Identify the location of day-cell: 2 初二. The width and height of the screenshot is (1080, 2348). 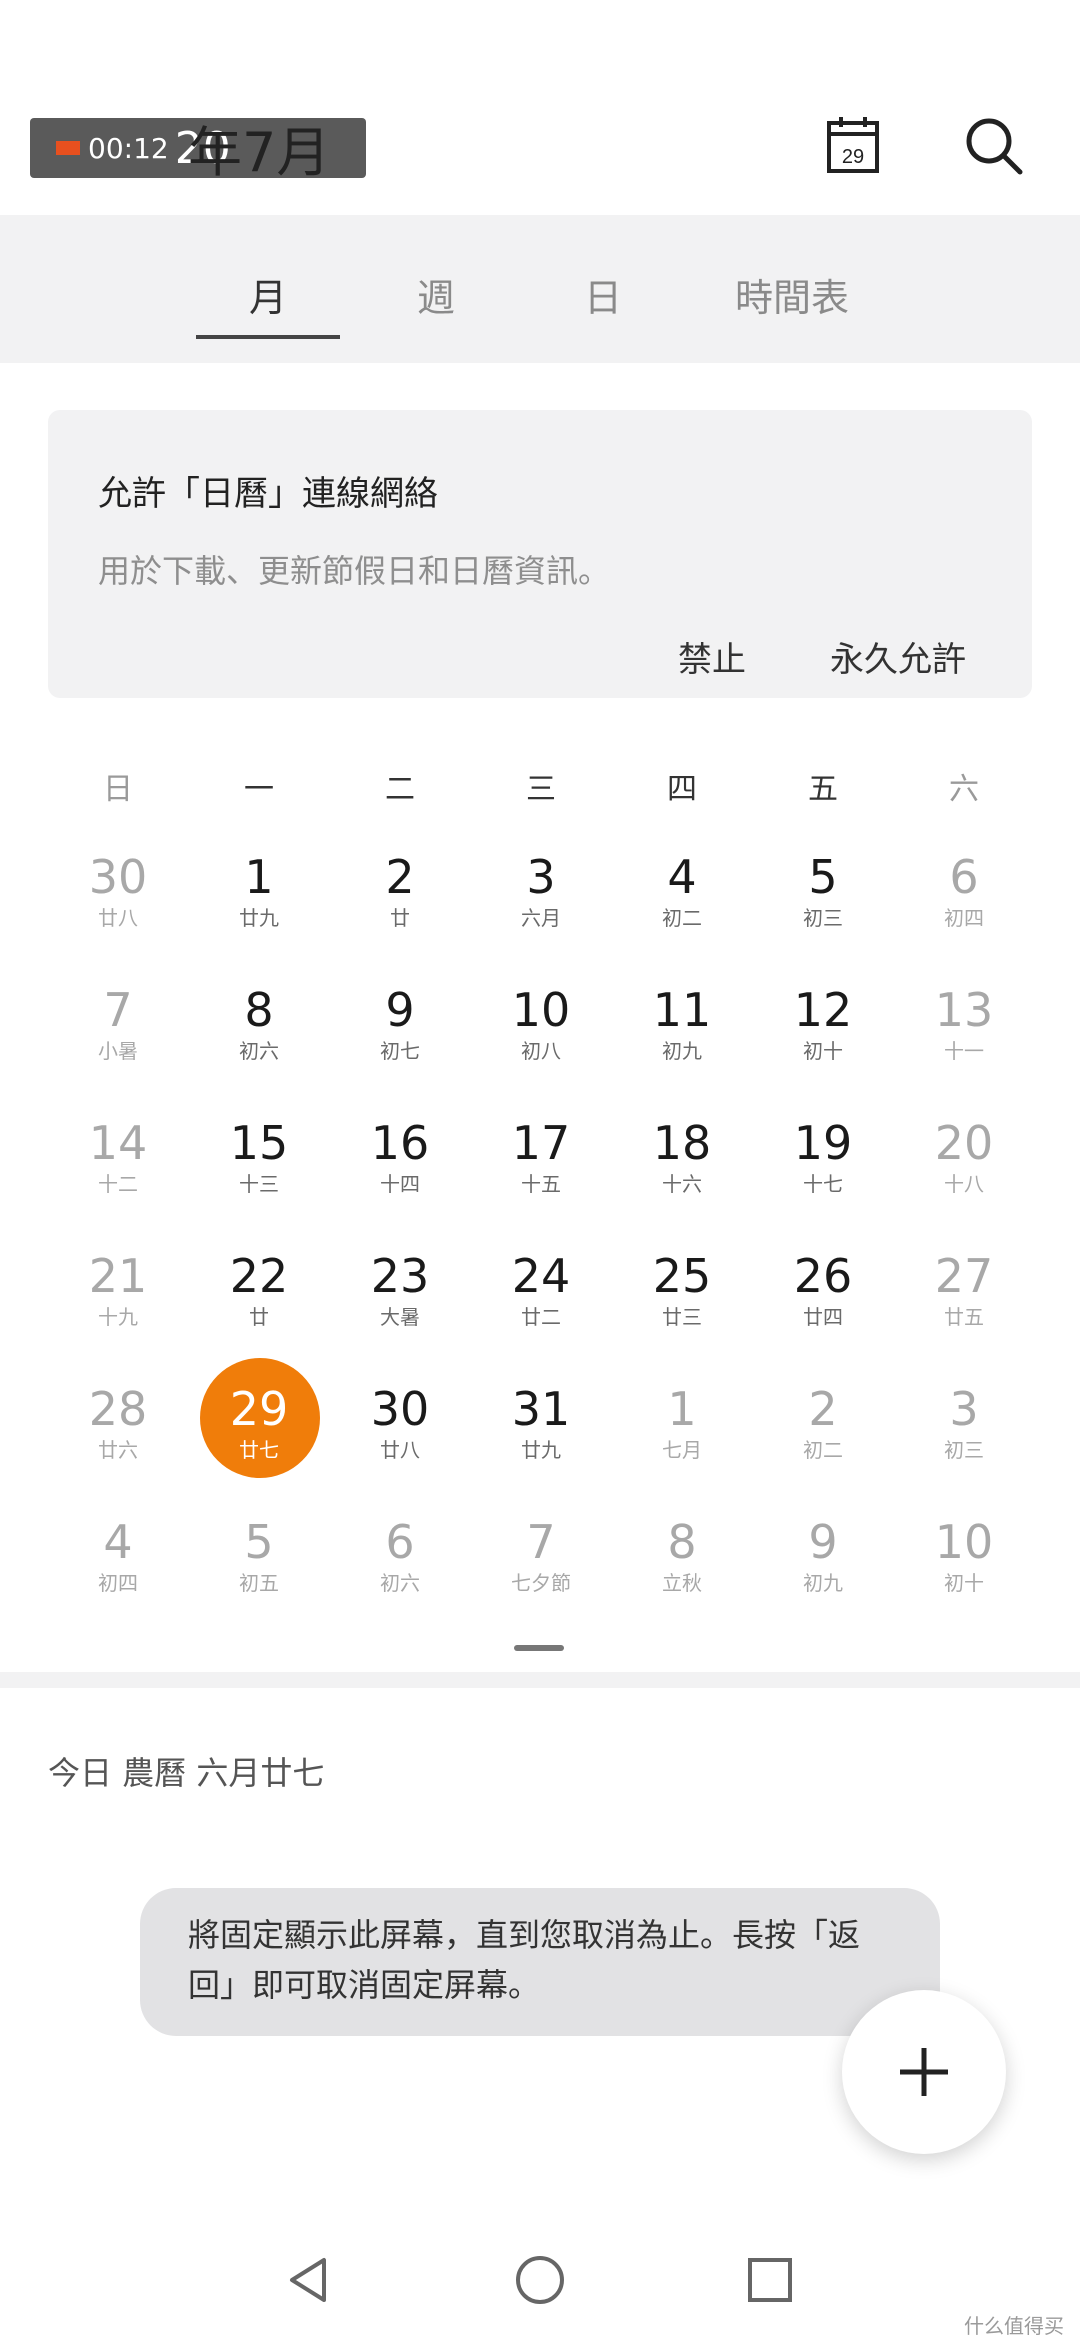
(823, 1442).